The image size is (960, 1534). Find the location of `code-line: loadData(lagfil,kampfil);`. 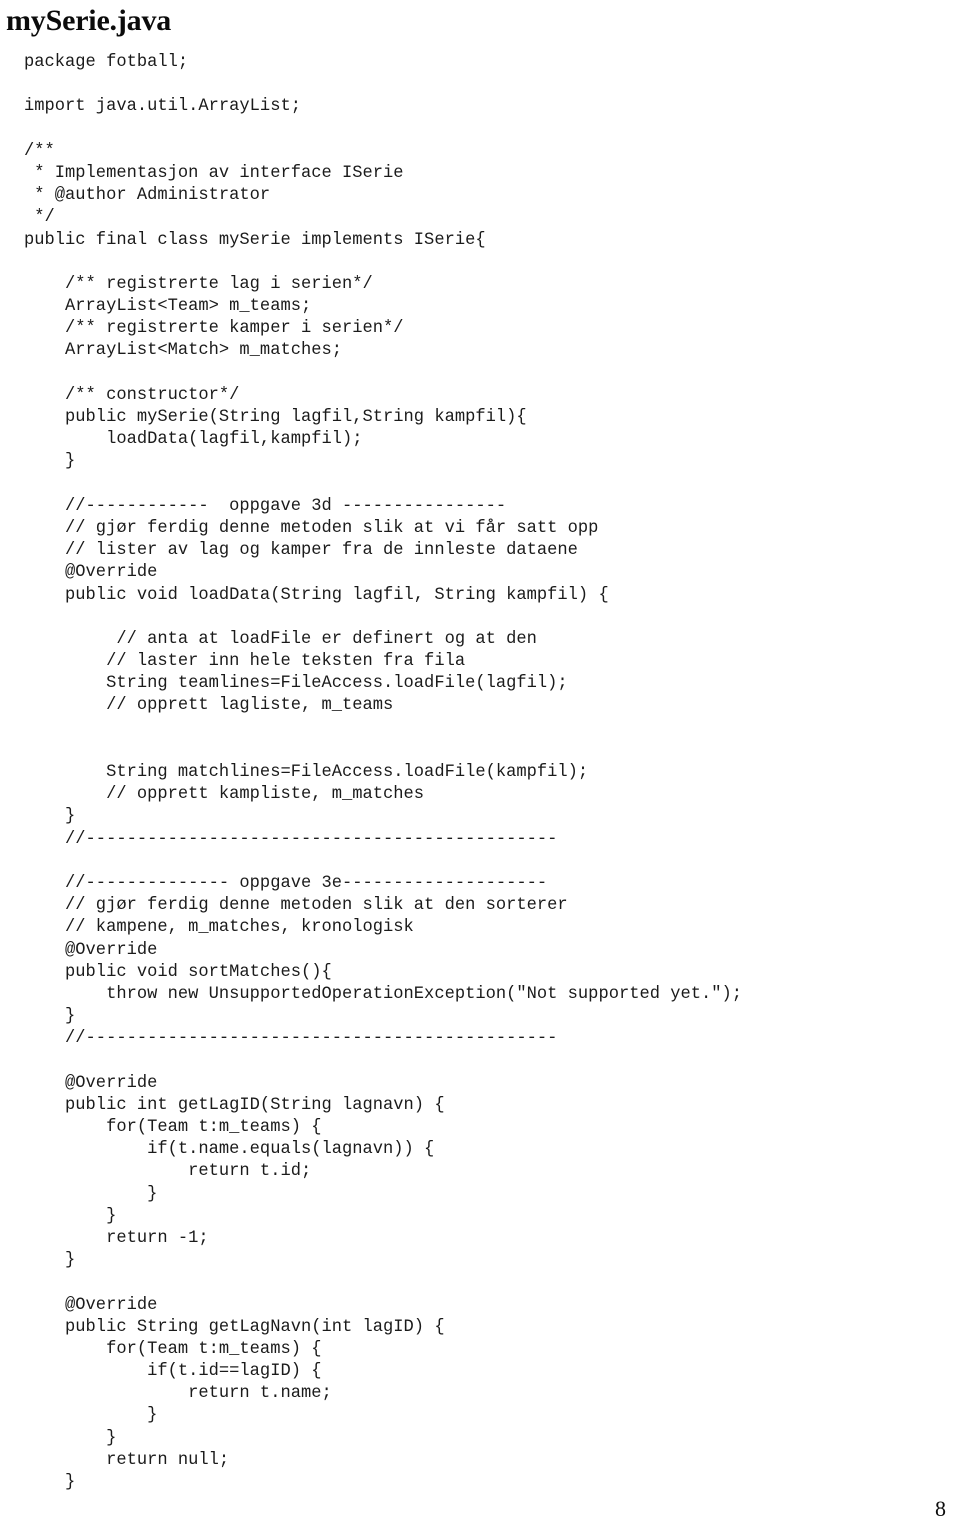

code-line: loadData(lagfil,kampfil); is located at coordinates (193, 440).